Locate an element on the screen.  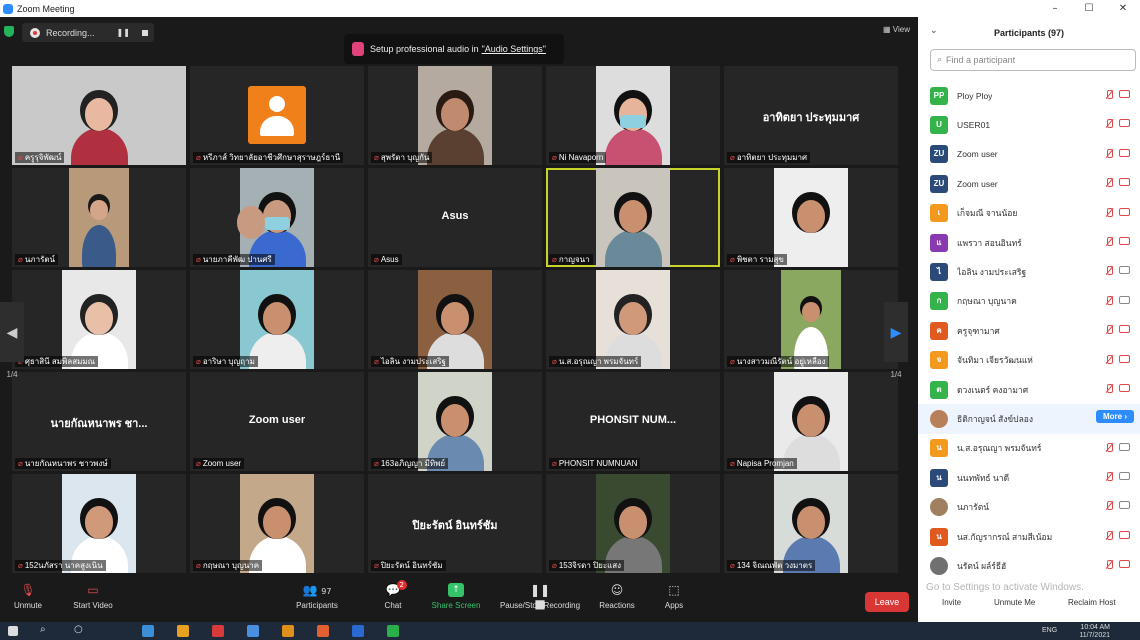
taskbar-search-icon: ⌕ is located at coordinates (43, 629).